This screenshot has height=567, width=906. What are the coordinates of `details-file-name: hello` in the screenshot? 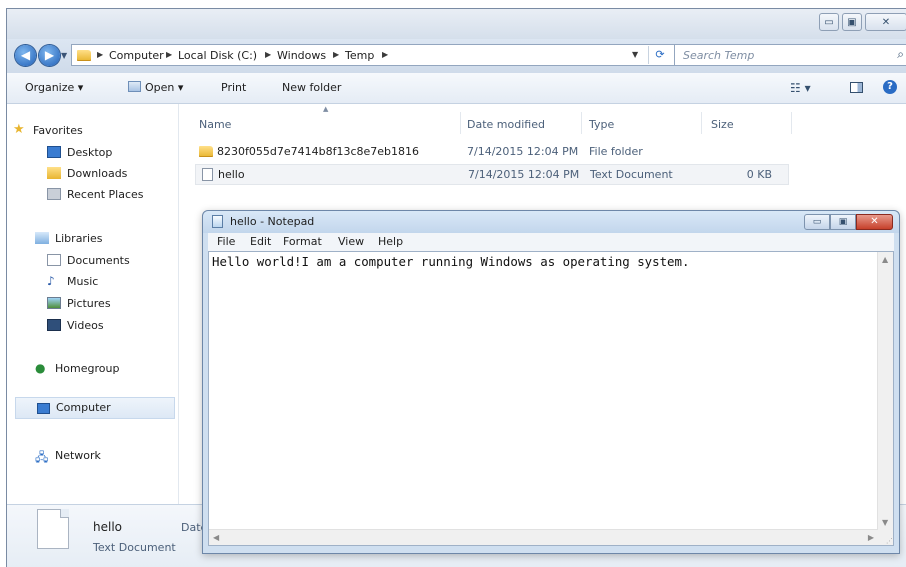 It's located at (107, 527).